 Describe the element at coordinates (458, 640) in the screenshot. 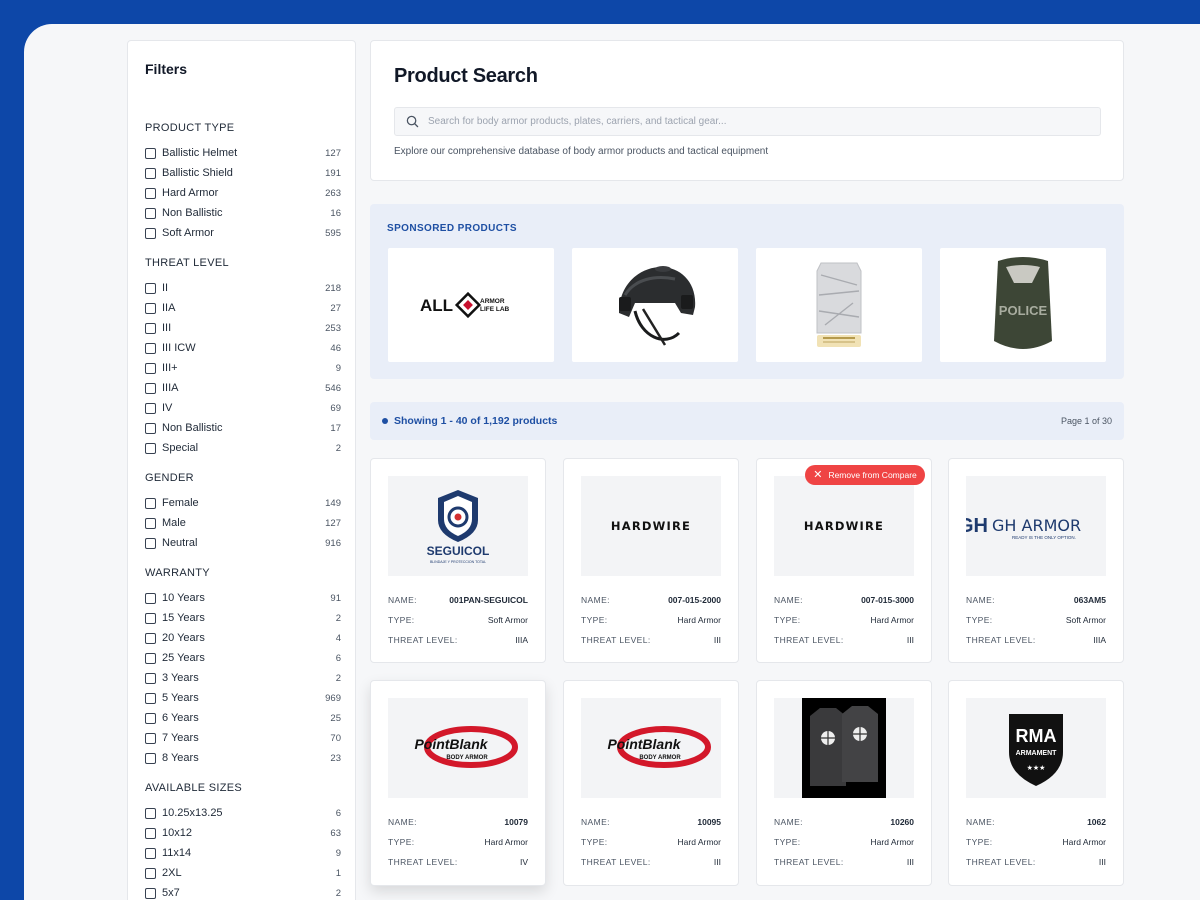

I see `product-threat-row: THREAT LEVEL: IIIA` at that location.